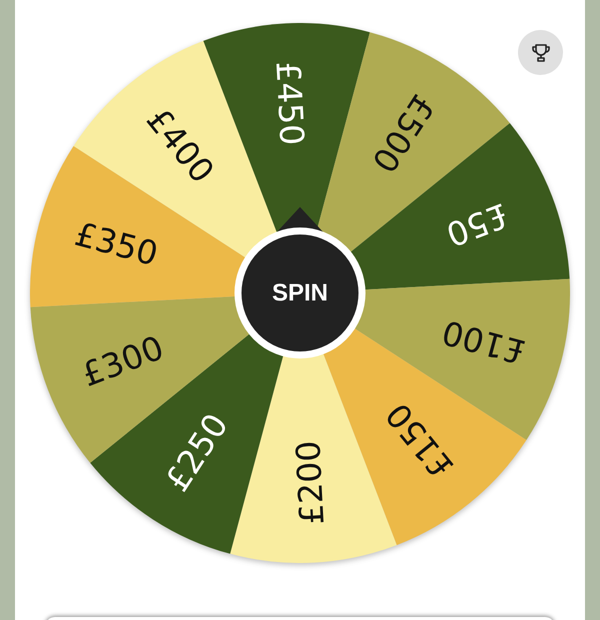  I want to click on segment-label: £450, so click(290, 103).